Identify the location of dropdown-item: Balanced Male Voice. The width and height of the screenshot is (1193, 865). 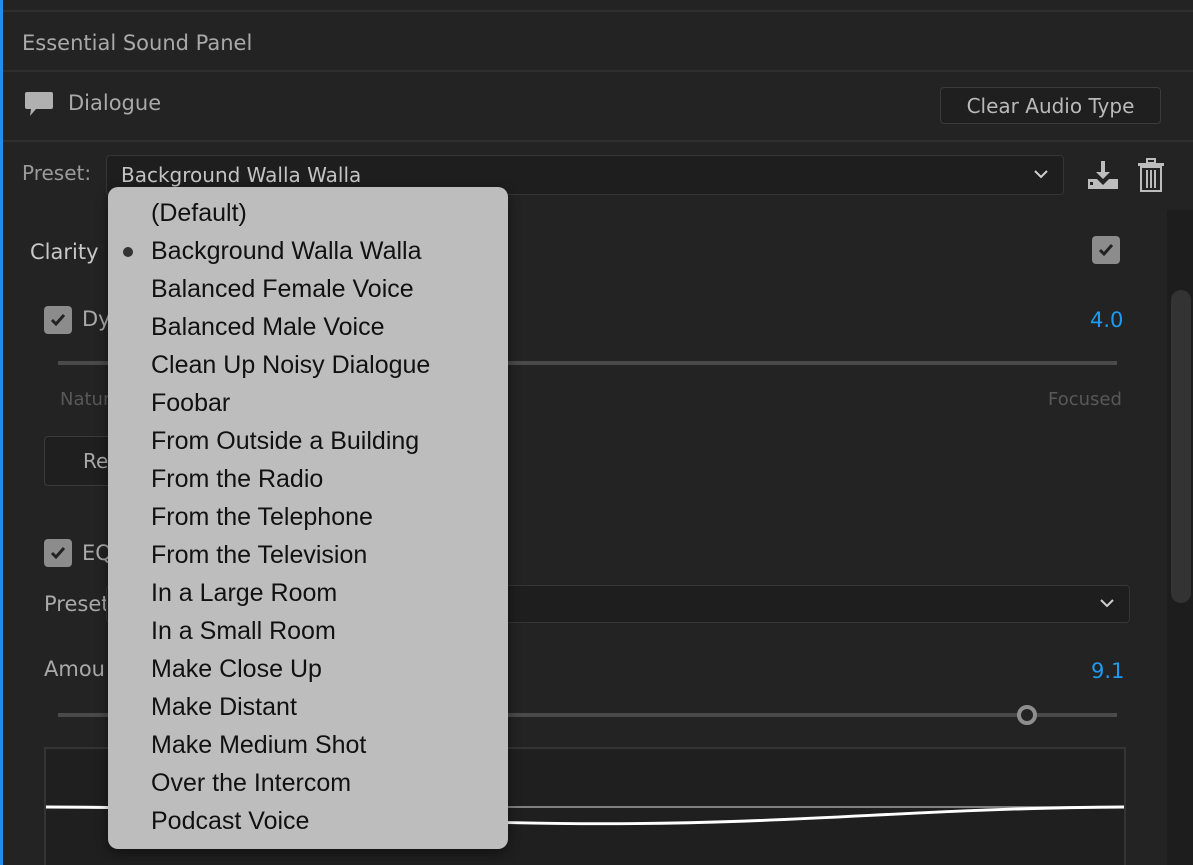
(308, 327).